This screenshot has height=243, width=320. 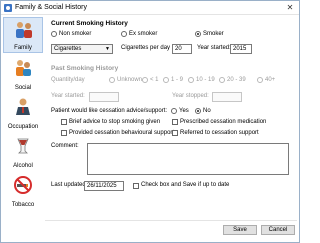 What do you see at coordinates (23, 68) in the screenshot?
I see `social-icon` at bounding box center [23, 68].